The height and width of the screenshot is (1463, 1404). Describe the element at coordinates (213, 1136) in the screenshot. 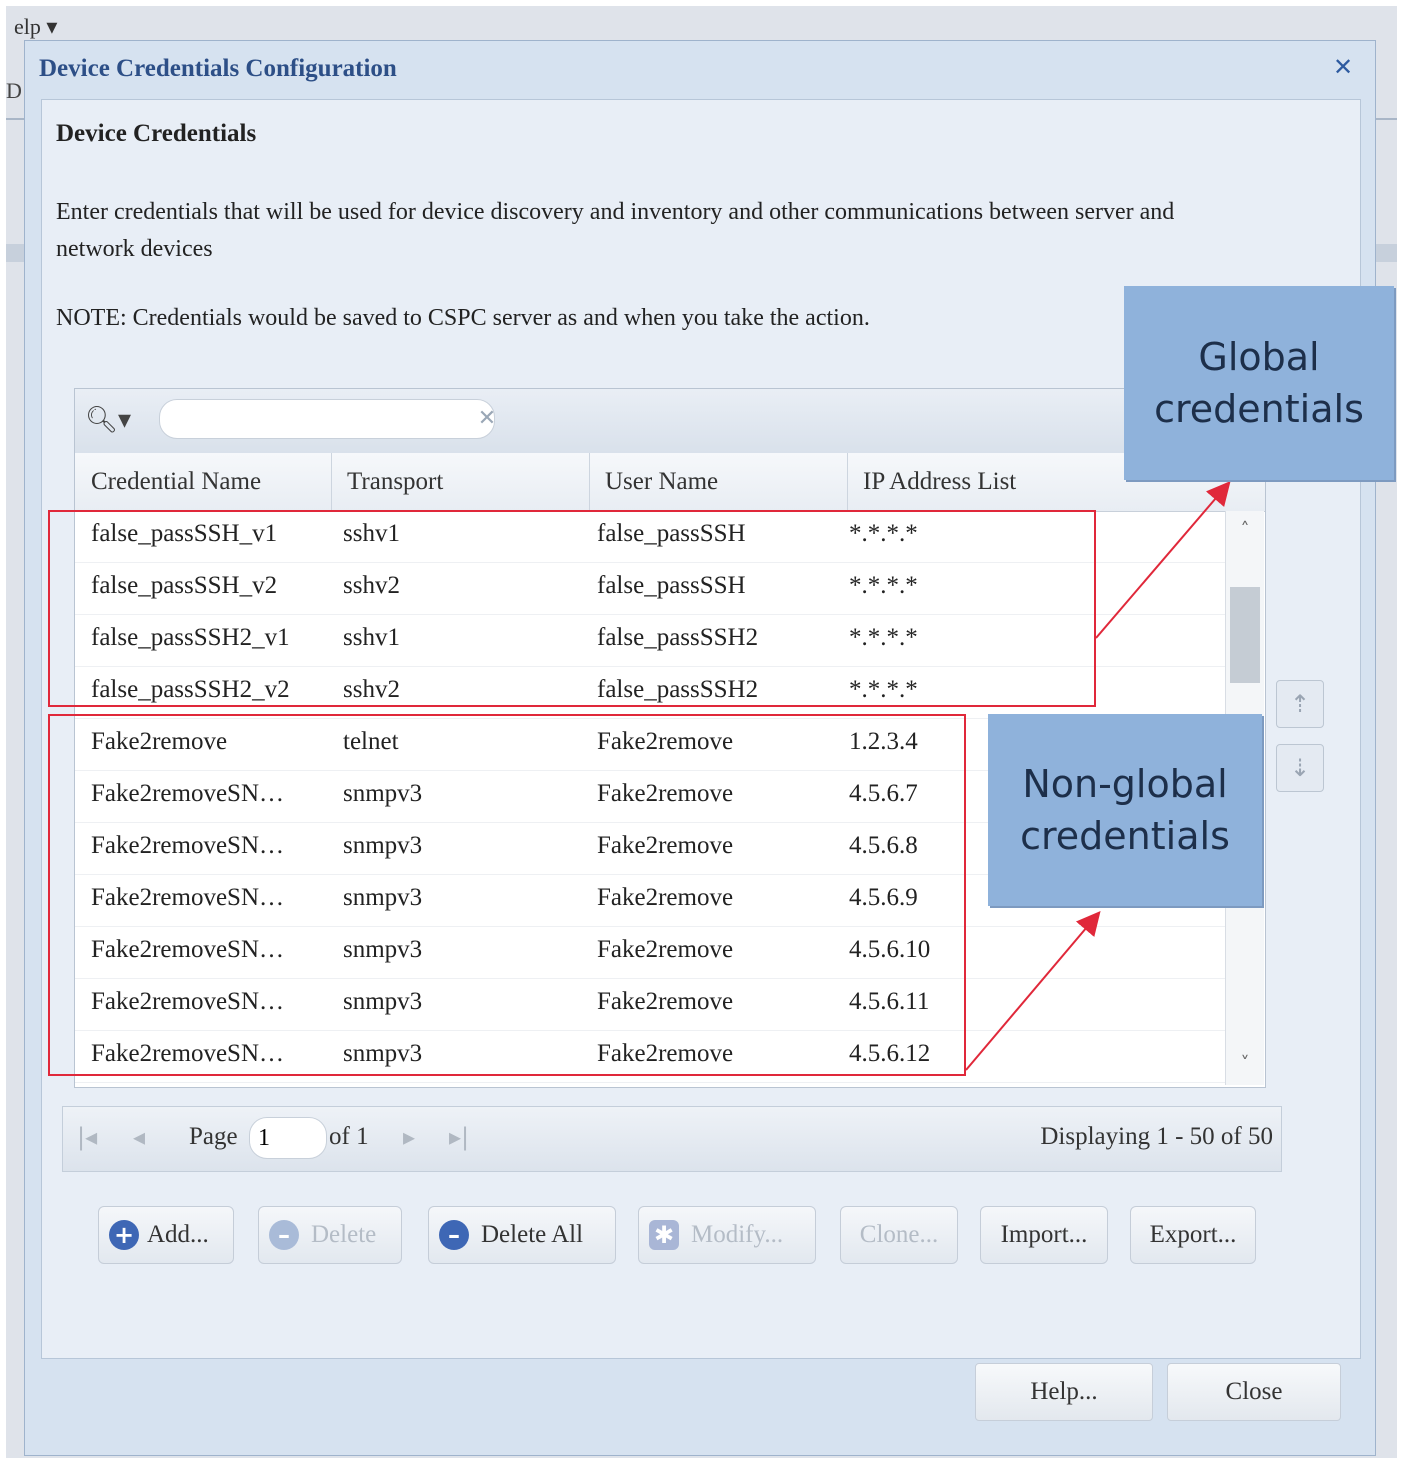

I see `page-label: Page` at that location.